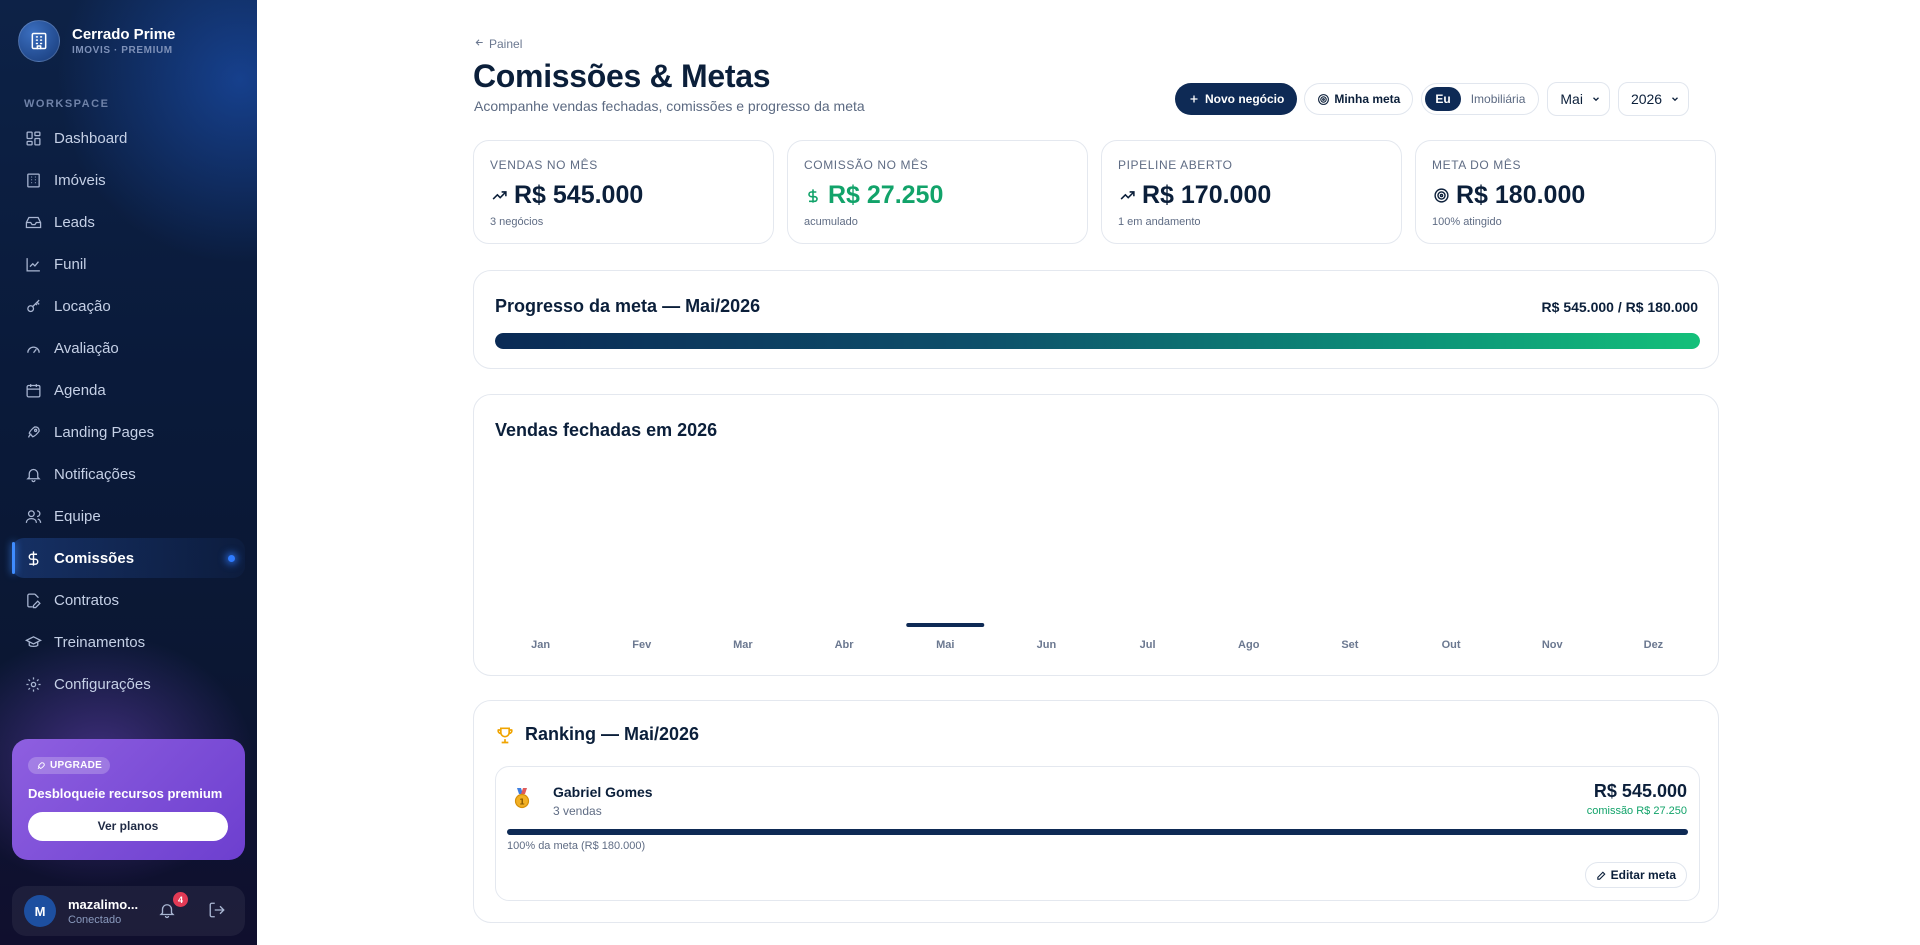 This screenshot has height=945, width=1920. I want to click on sidebar-item-leads: Leads, so click(128, 222).